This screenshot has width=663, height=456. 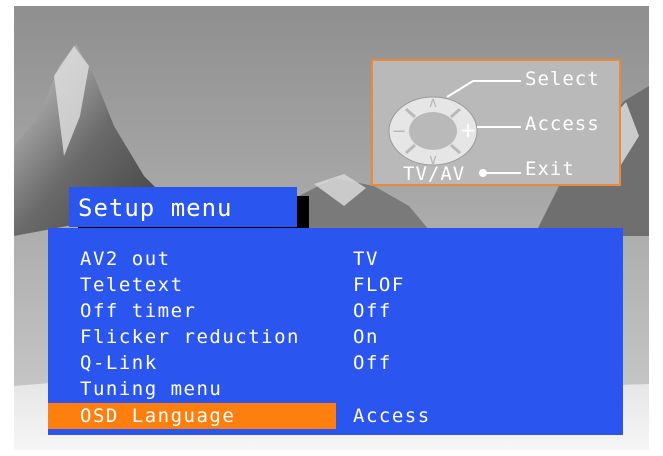 What do you see at coordinates (550, 169) in the screenshot?
I see `exit-label: Exit` at bounding box center [550, 169].